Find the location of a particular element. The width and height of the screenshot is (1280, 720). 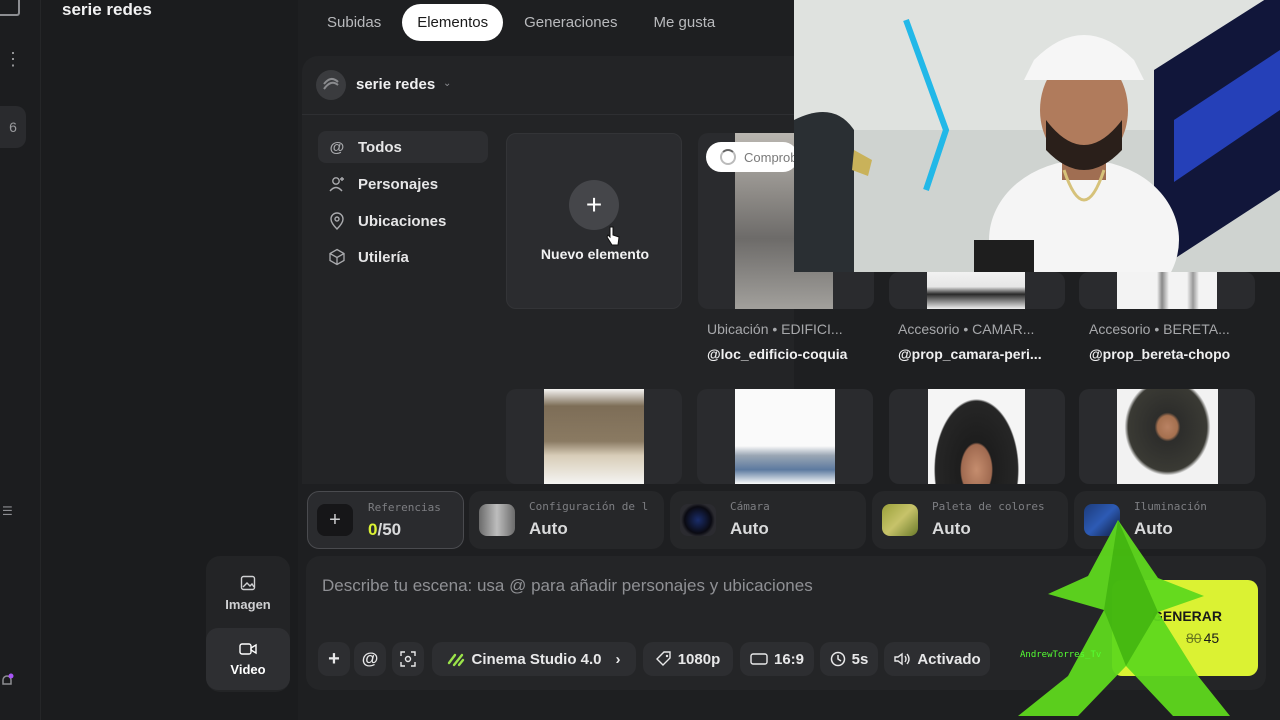

aspect-ratio-icon is located at coordinates (759, 659).